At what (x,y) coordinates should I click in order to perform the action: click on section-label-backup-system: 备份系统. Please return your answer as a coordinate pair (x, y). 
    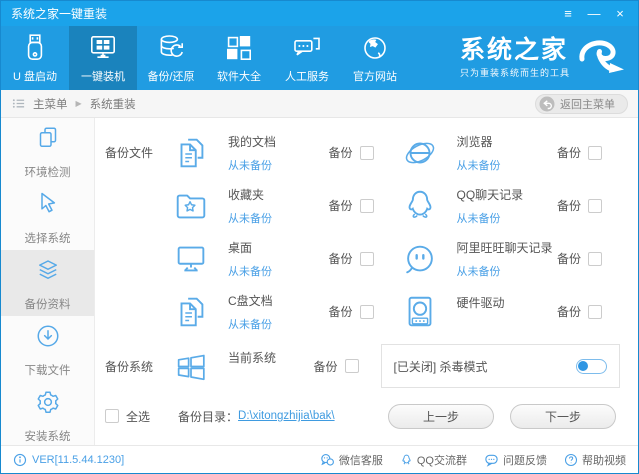
    Looking at the image, I should click on (129, 366).